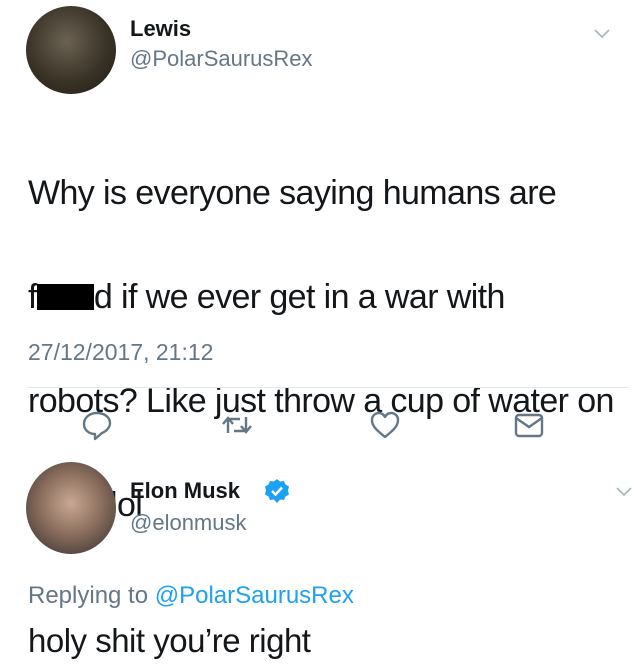  I want to click on text-fragment: d if we ever get in a war with, so click(299, 297).